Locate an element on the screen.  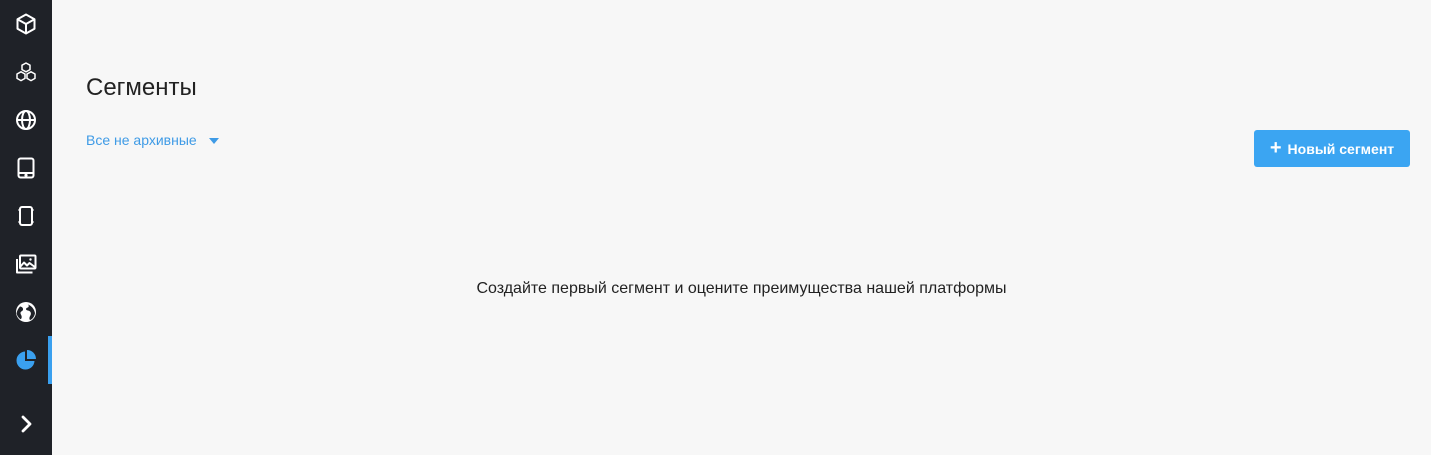
sidebar-expand-button is located at coordinates (26, 424).